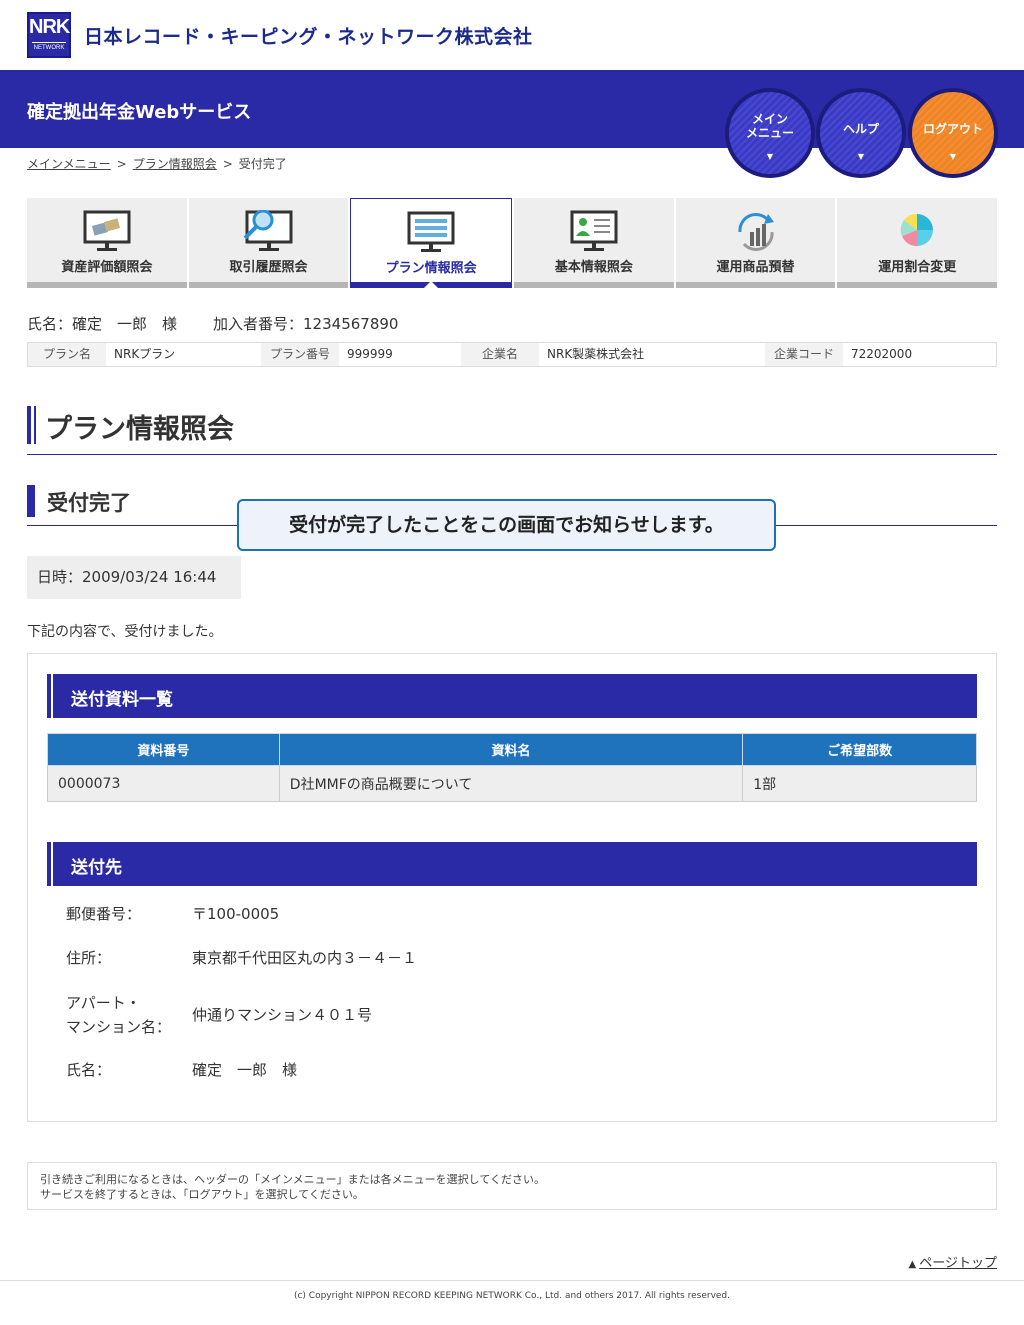 Image resolution: width=1024 pixels, height=1325 pixels. I want to click on member-number: 加入者番号：1234567890, so click(306, 324).